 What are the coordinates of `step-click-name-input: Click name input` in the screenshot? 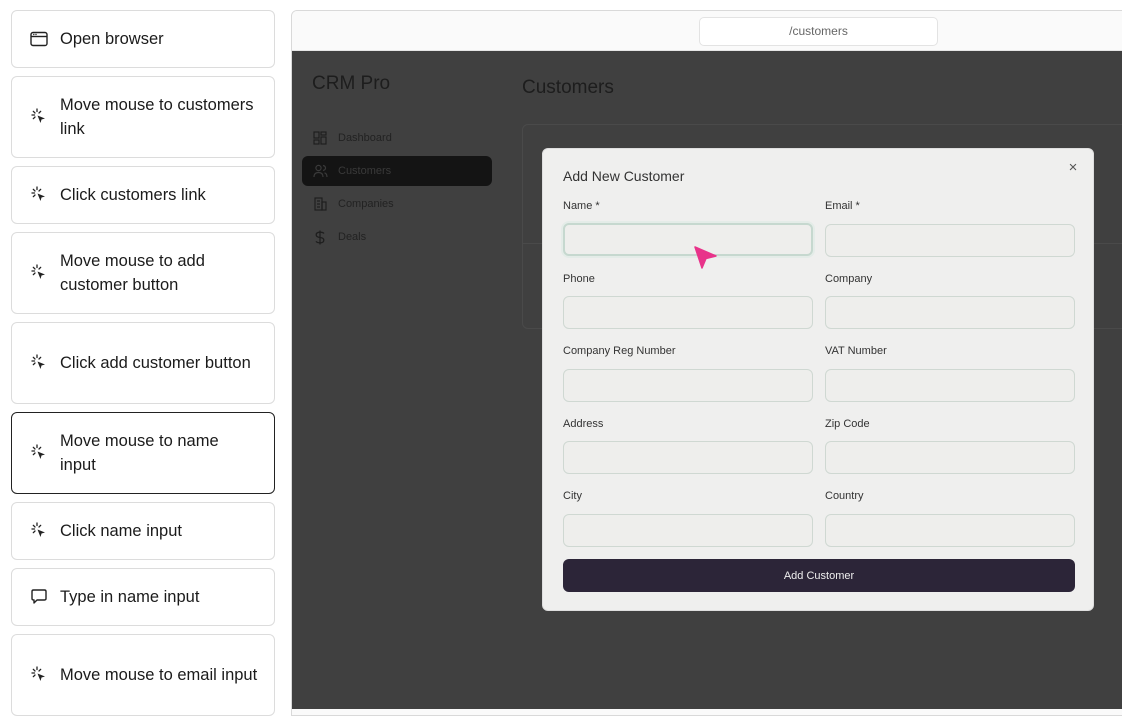 It's located at (143, 531).